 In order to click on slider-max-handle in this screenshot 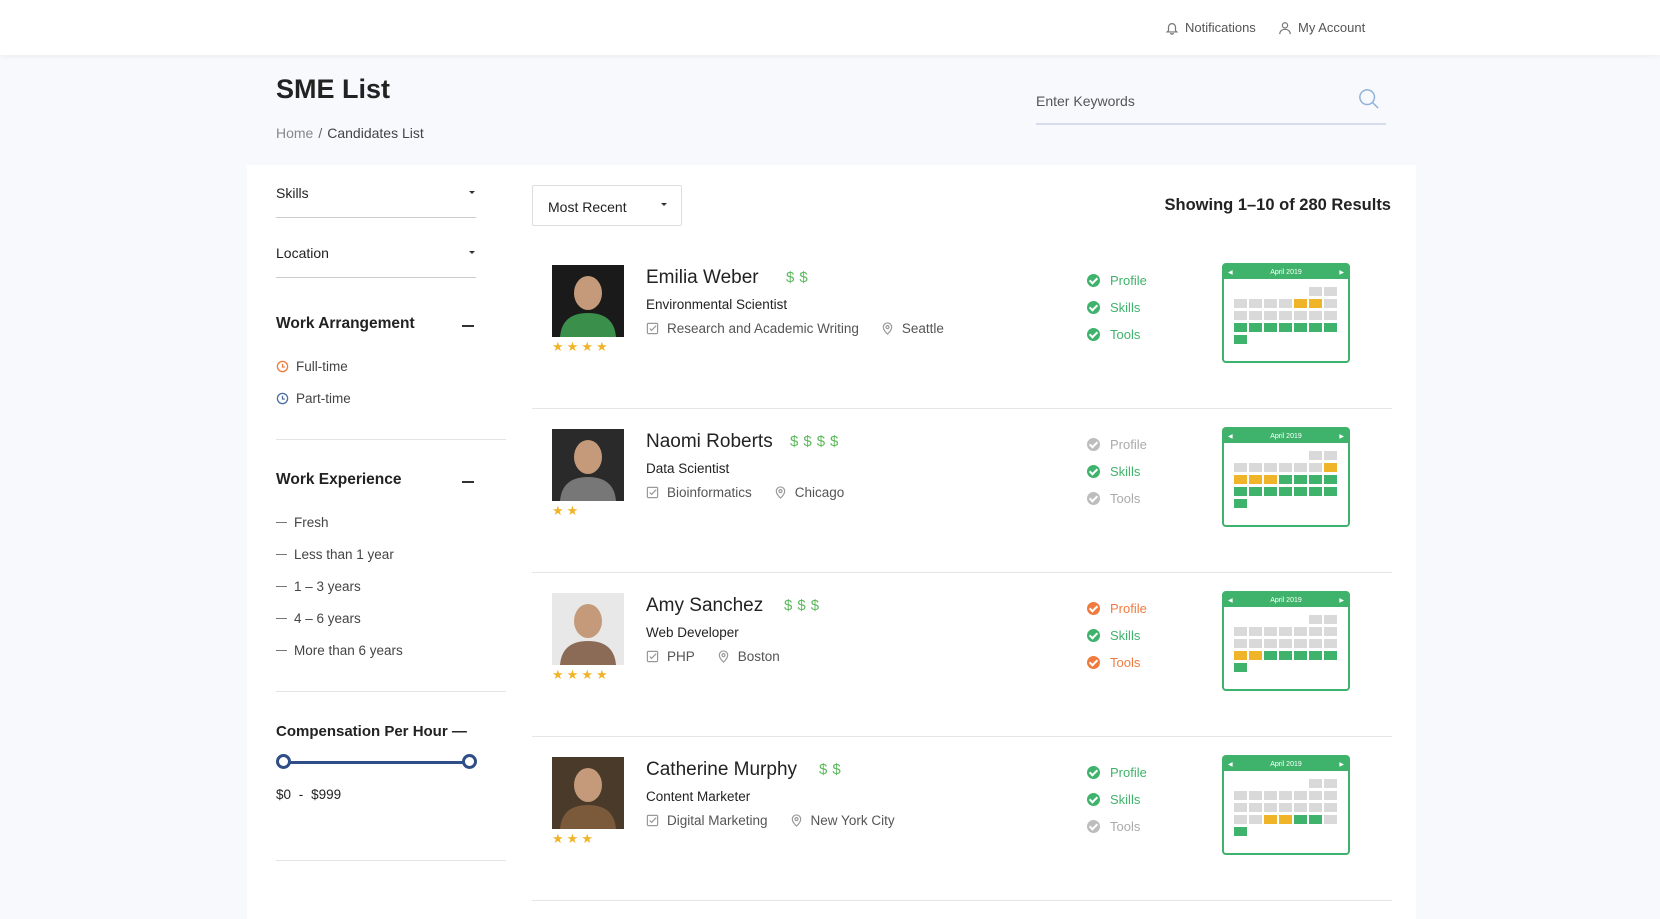, I will do `click(469, 761)`.